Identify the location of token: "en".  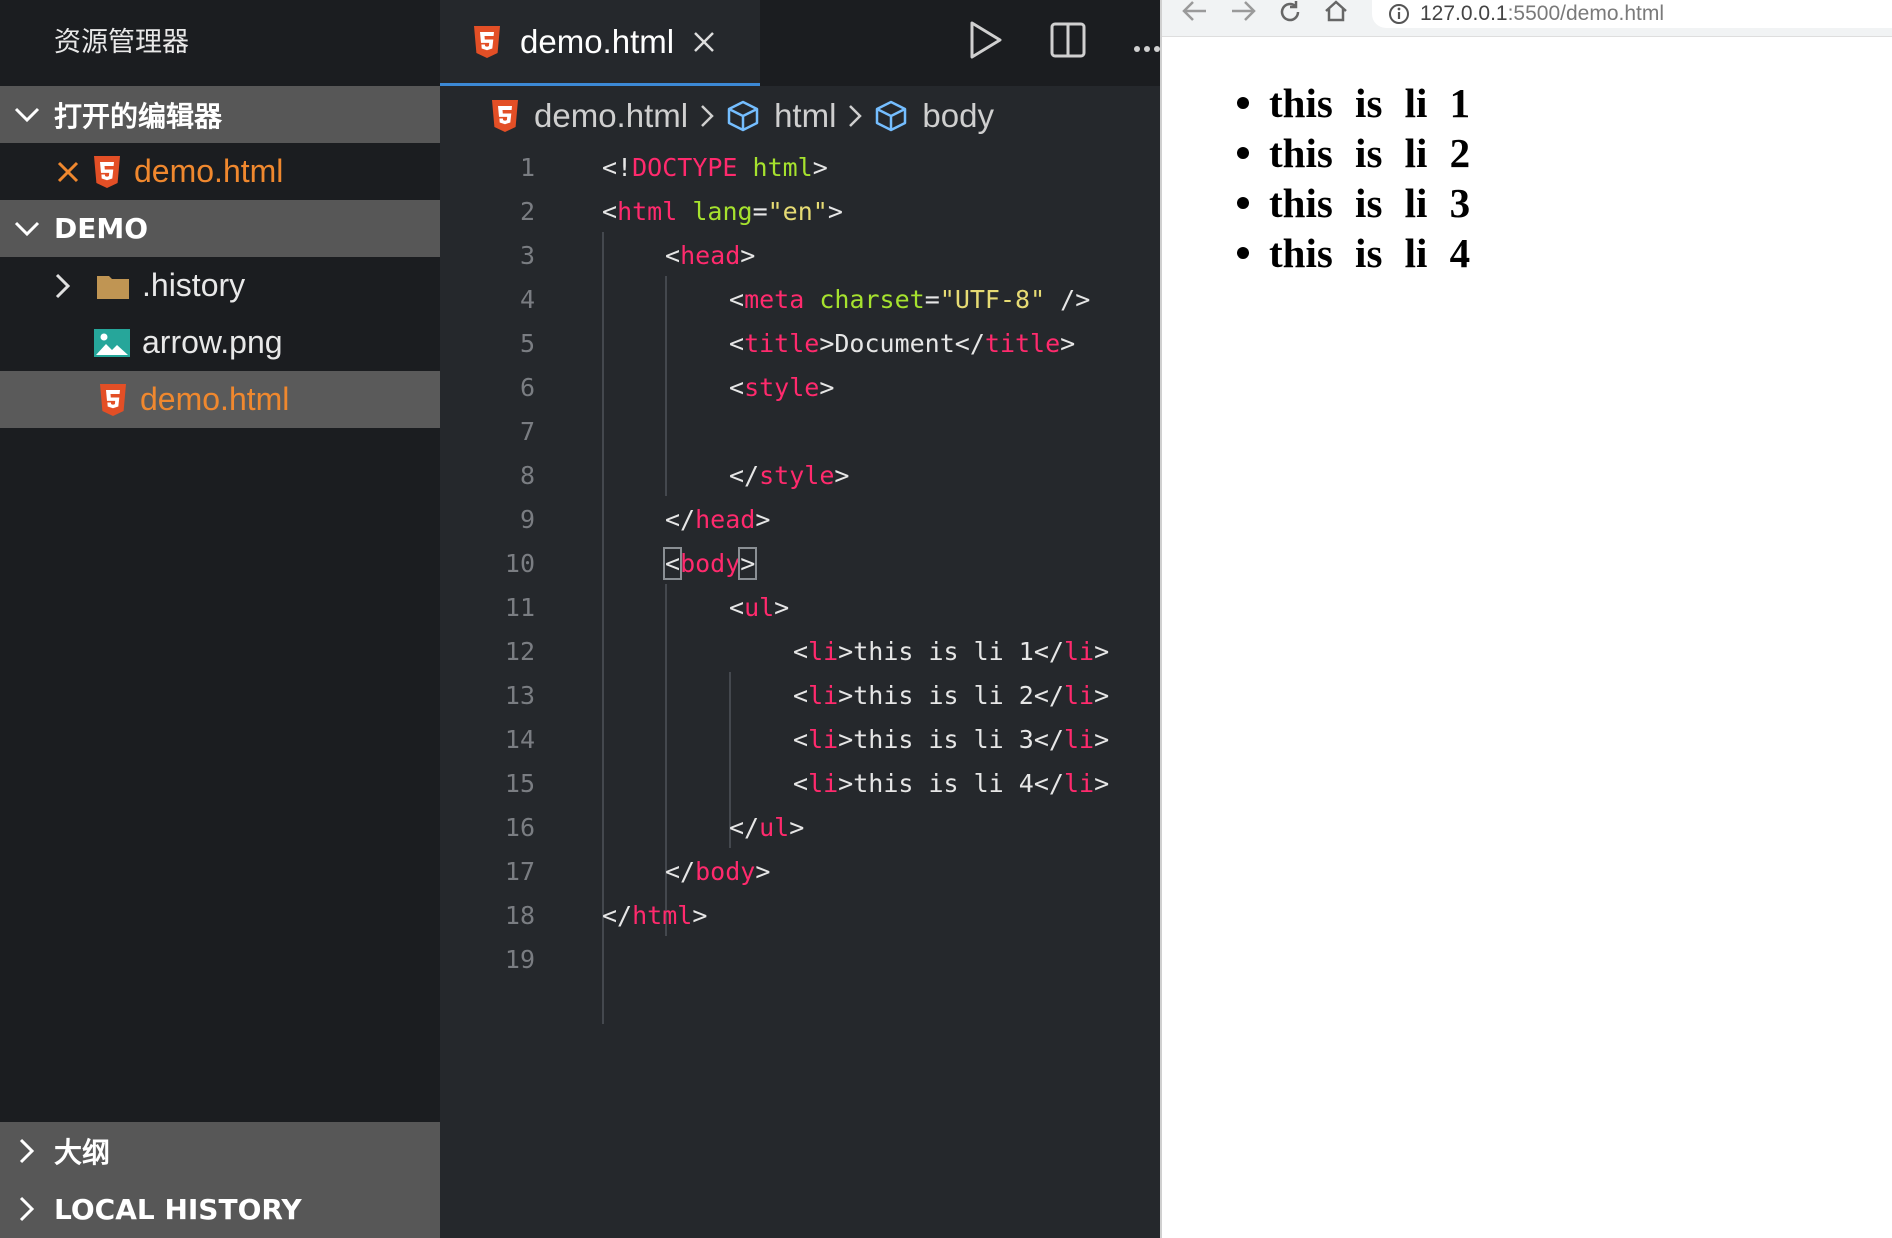
(797, 211).